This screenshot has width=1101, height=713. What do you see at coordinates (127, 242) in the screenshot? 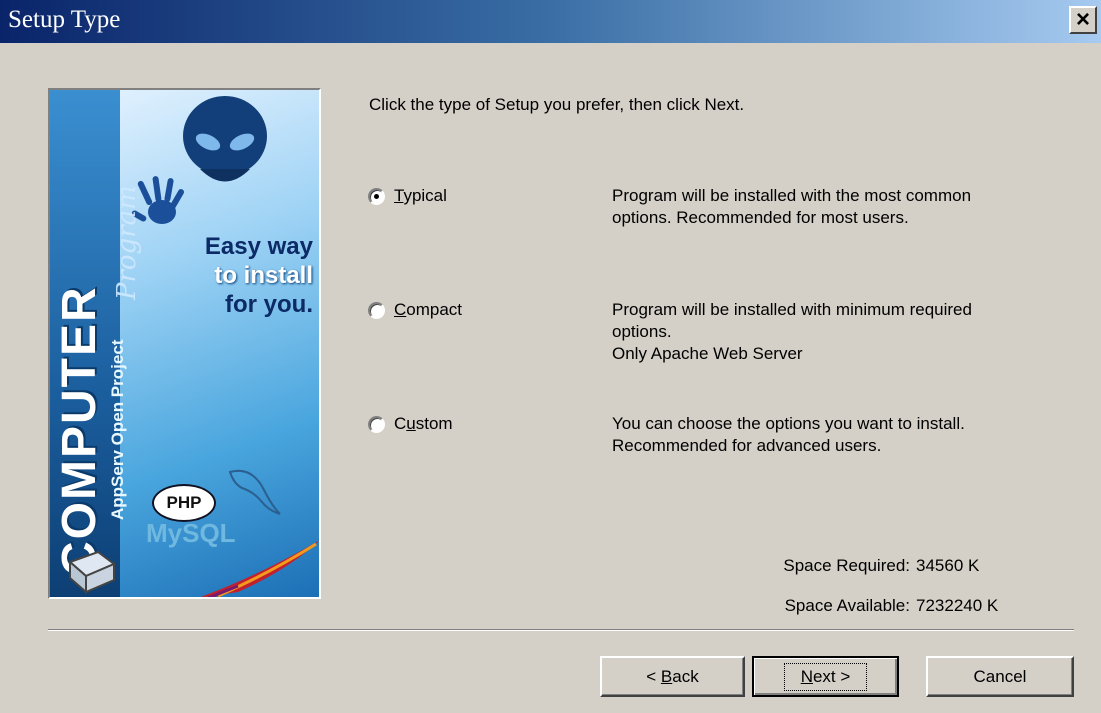
I see `banner-program-text: Program` at bounding box center [127, 242].